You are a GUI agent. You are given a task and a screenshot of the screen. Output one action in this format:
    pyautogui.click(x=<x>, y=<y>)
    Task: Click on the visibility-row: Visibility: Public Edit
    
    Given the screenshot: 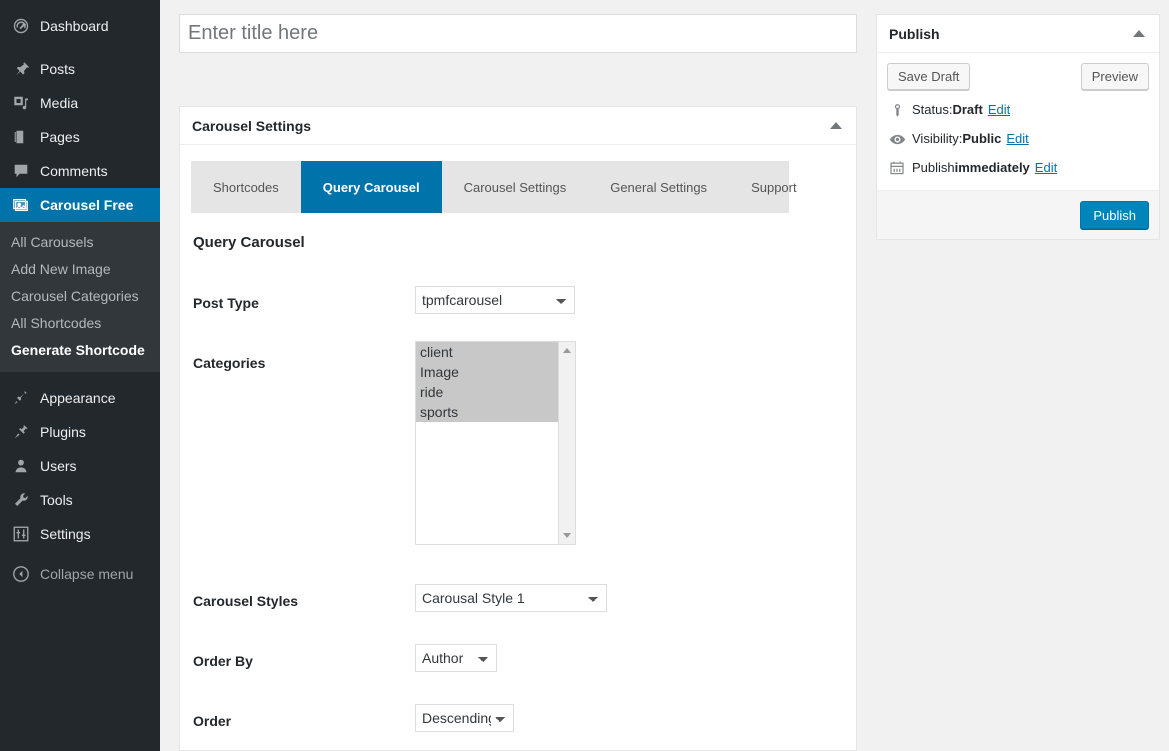 What is the action you would take?
    pyautogui.click(x=1018, y=139)
    